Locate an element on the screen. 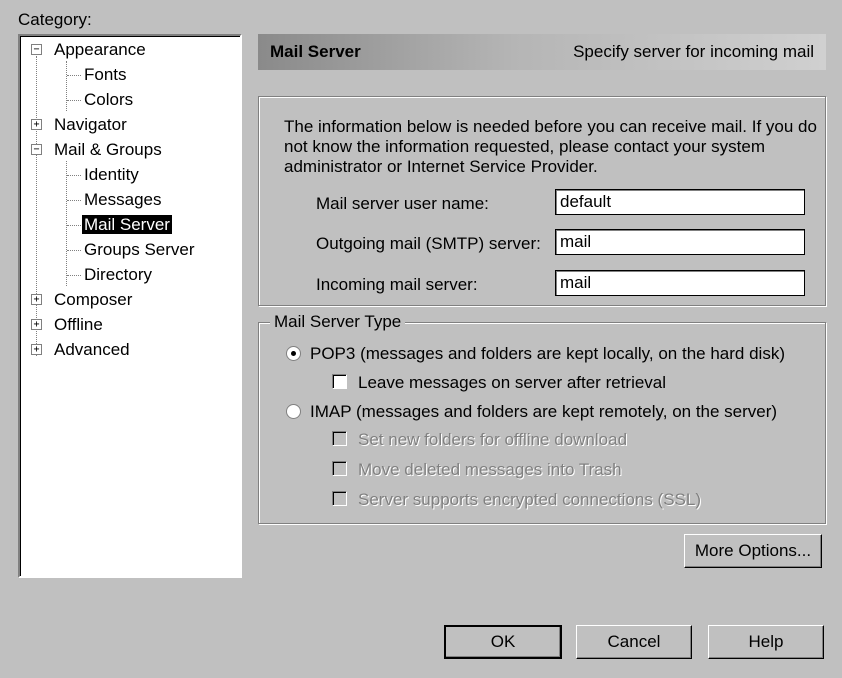 The width and height of the screenshot is (842, 678). tree-item-identity: Identity is located at coordinates (111, 175).